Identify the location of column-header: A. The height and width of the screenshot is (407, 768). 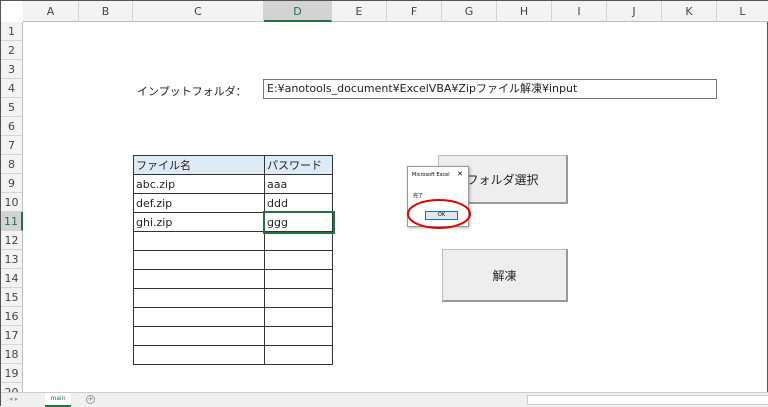
(51, 11).